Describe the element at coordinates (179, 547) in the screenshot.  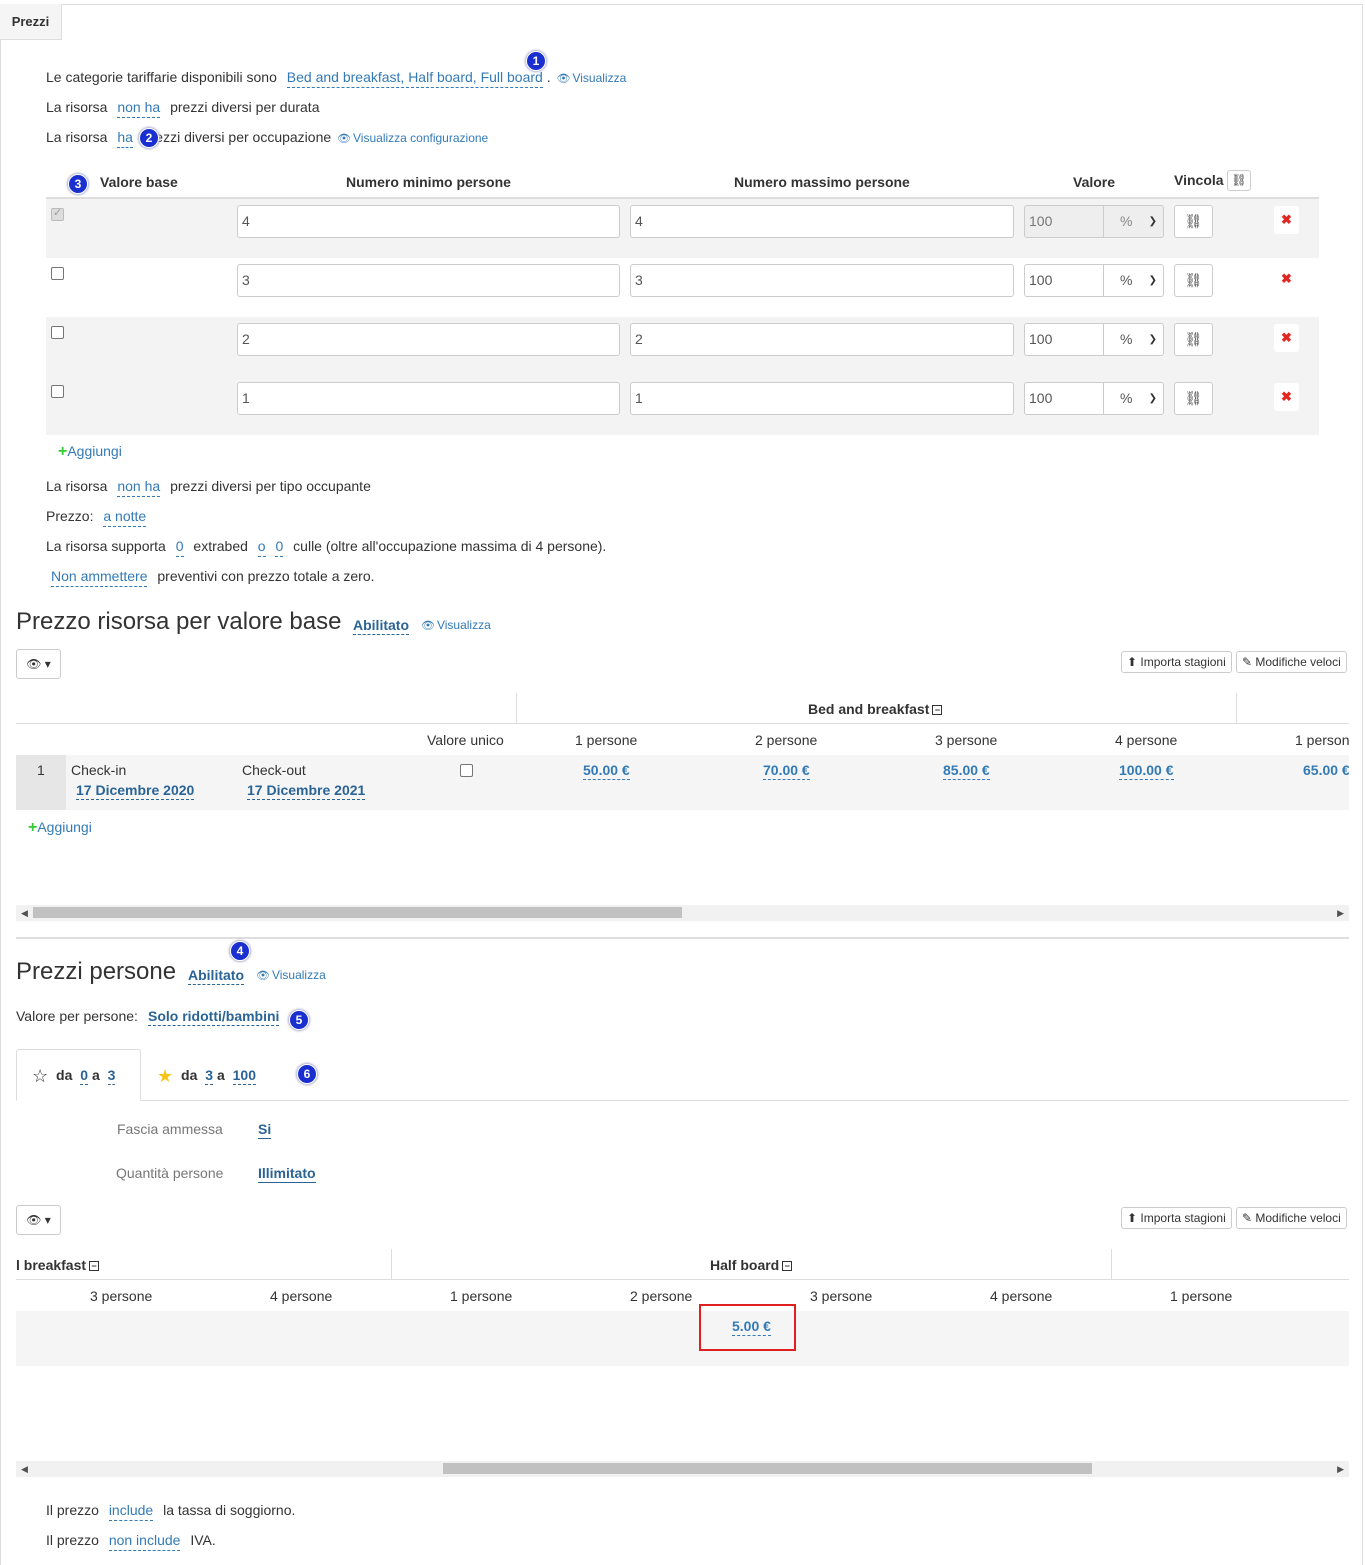
I see `extrabed-value-link: 0` at that location.